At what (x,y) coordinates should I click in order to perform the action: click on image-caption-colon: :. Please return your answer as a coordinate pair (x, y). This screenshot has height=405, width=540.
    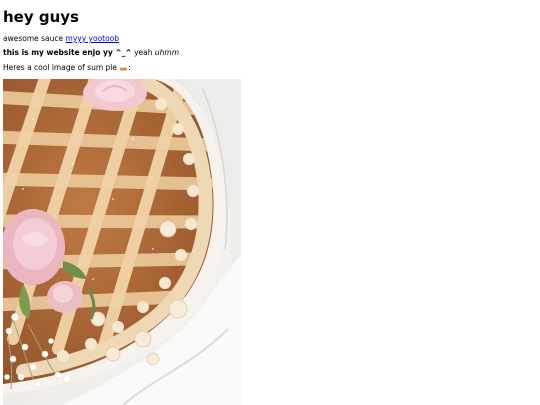
    Looking at the image, I should click on (129, 67).